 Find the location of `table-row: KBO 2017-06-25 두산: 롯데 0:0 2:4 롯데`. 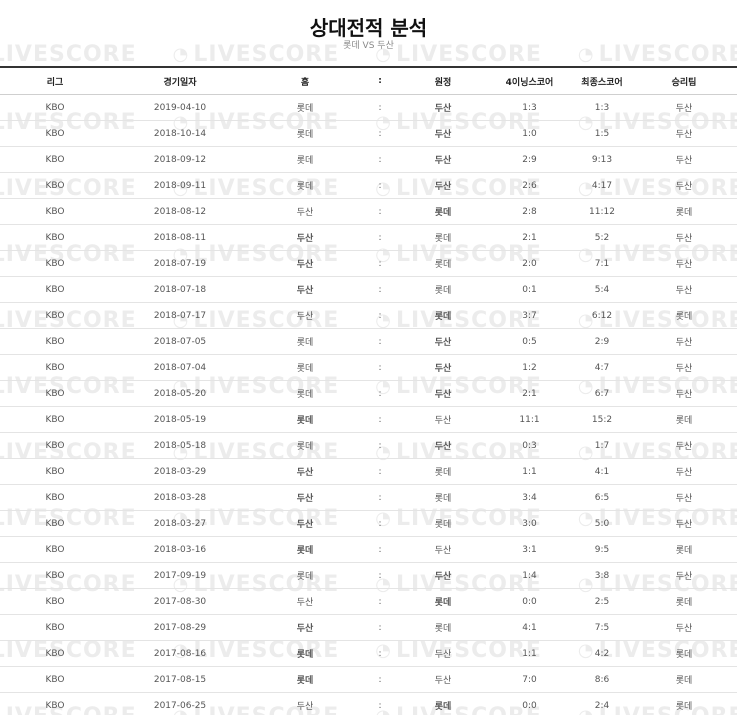

table-row: KBO 2017-06-25 두산: 롯데 0:0 2:4 롯데 is located at coordinates (368, 703).